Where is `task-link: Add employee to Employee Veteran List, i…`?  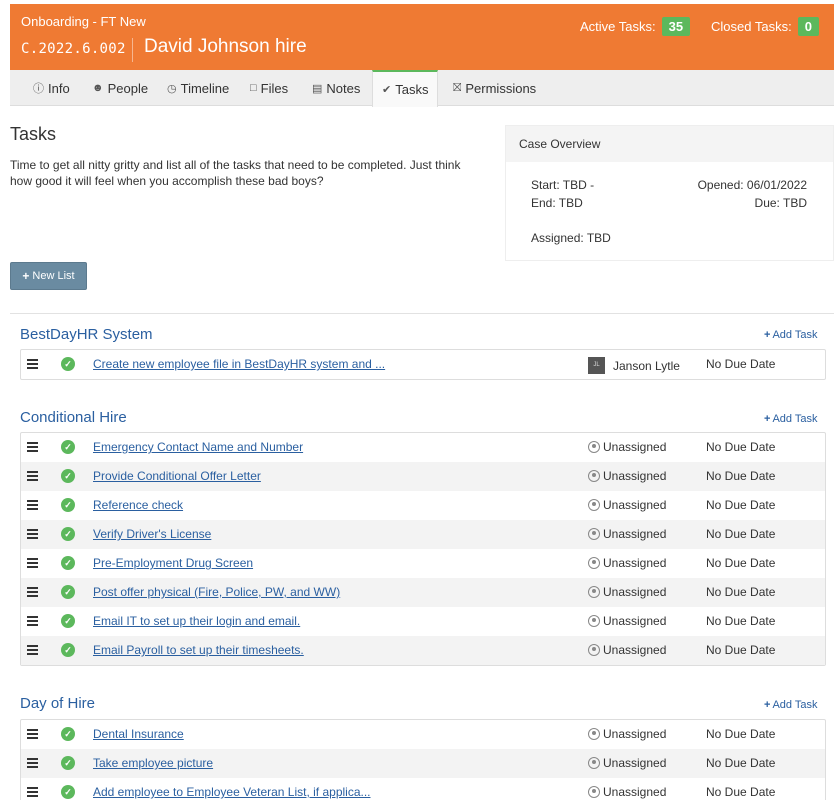 task-link: Add employee to Employee Veteran List, i… is located at coordinates (232, 792).